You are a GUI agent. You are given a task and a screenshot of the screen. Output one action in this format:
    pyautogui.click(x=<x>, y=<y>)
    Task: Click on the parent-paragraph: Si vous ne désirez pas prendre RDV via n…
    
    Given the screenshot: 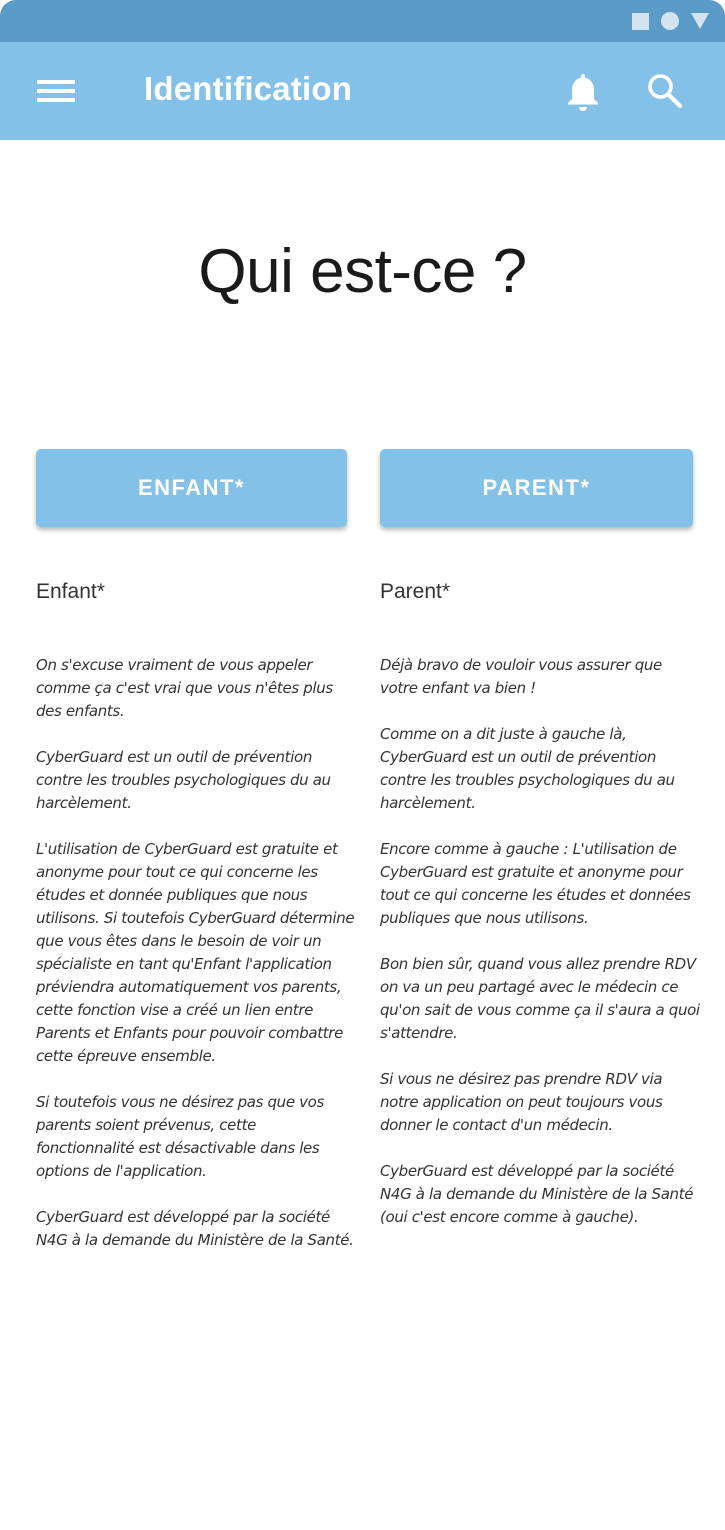 What is the action you would take?
    pyautogui.click(x=521, y=1102)
    